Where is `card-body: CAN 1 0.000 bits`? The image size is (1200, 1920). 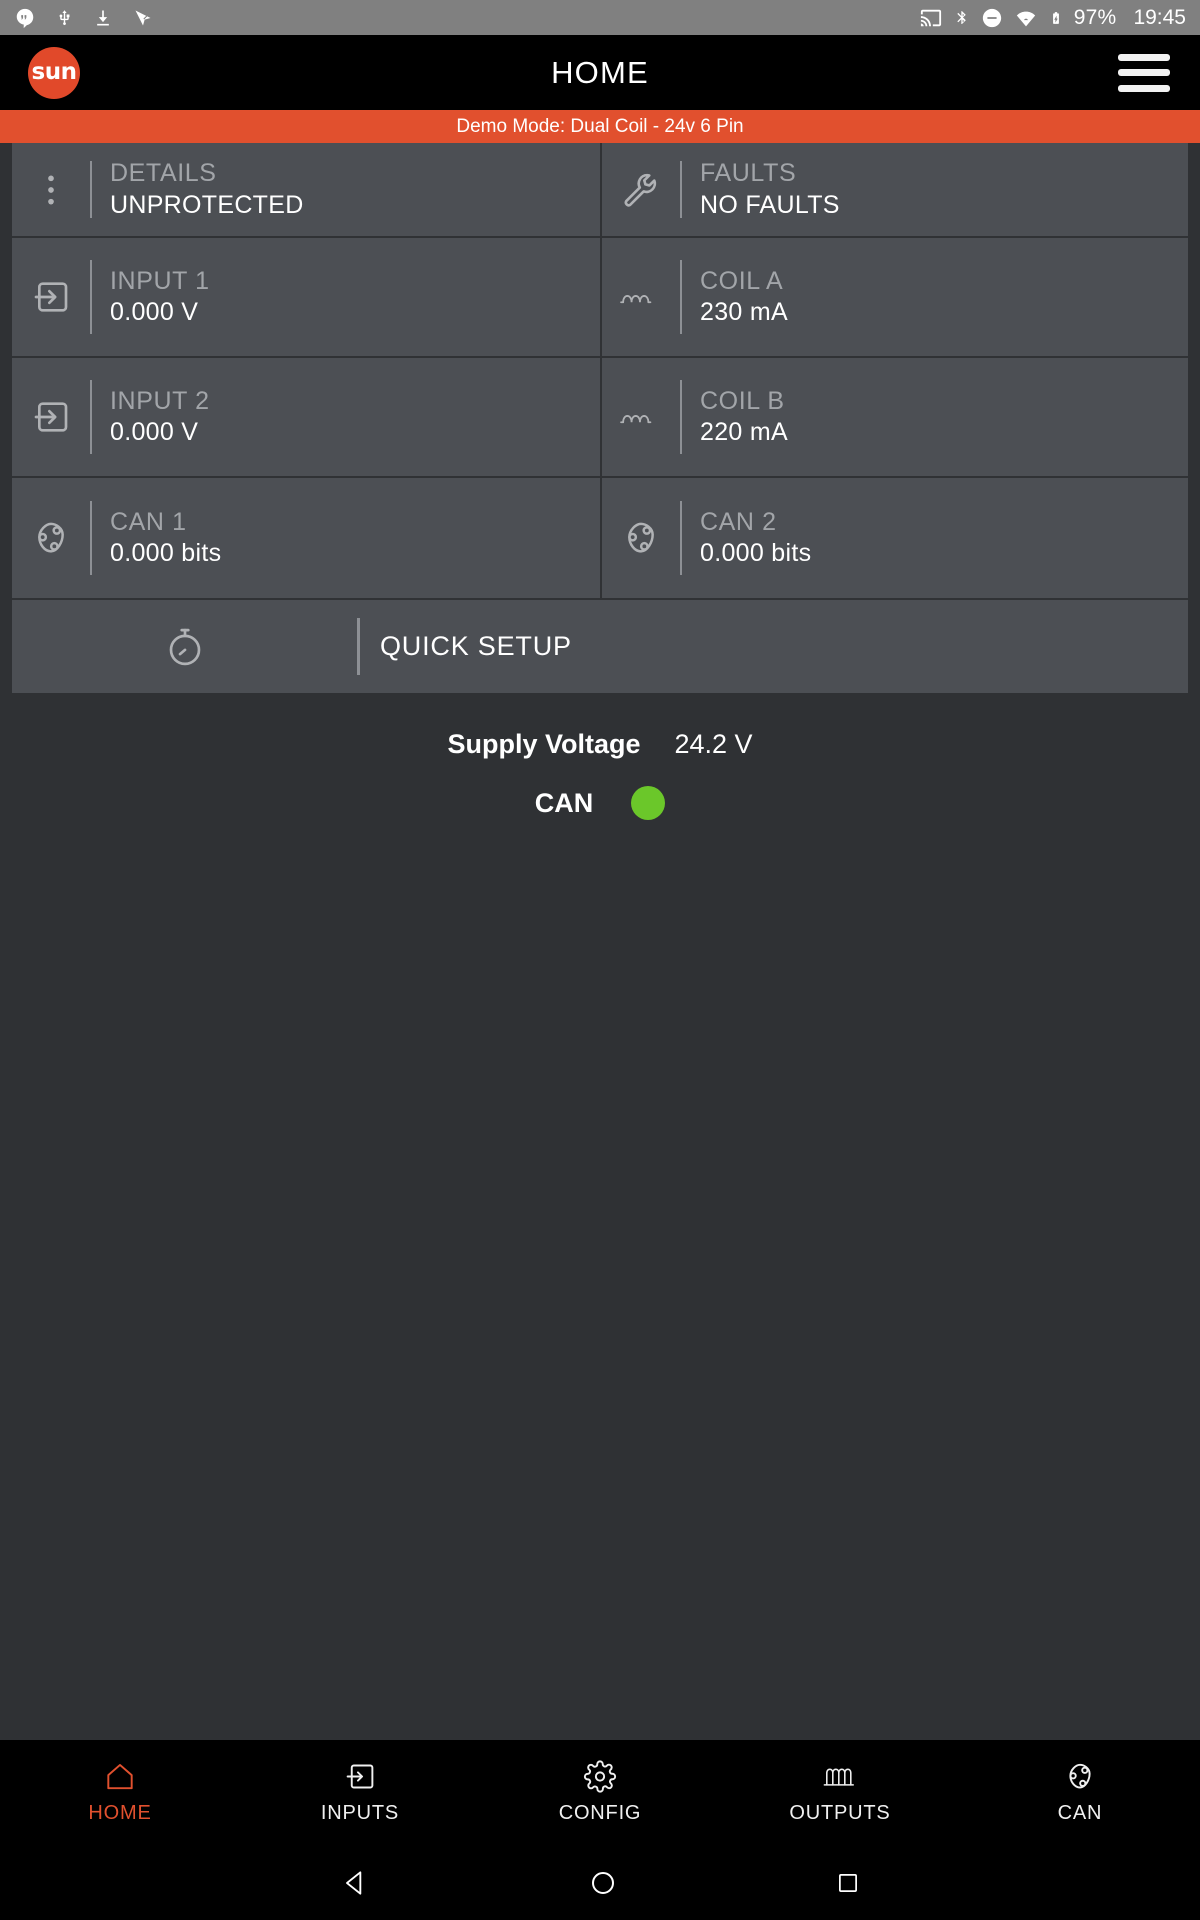 card-body: CAN 1 0.000 bits is located at coordinates (165, 538).